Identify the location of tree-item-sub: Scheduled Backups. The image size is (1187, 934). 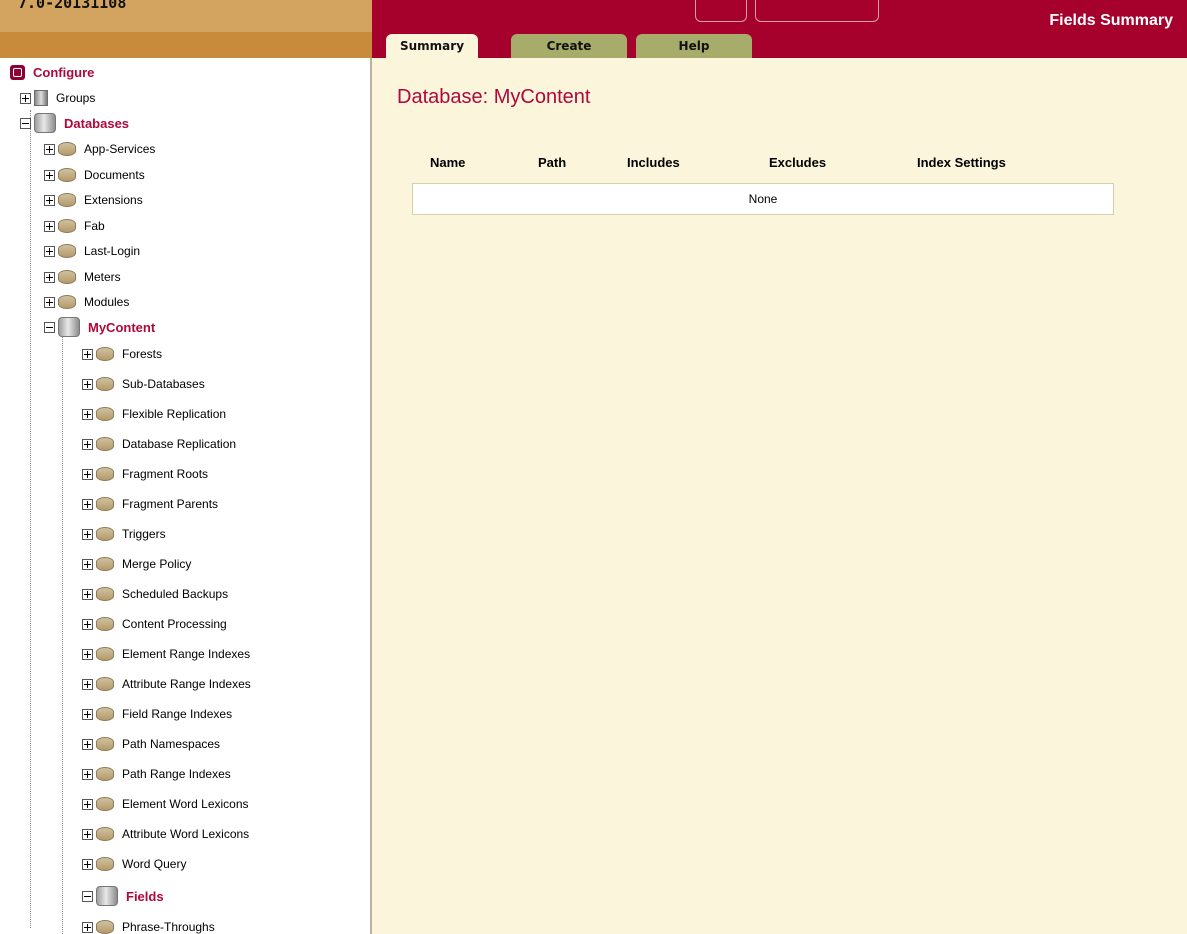
(155, 594).